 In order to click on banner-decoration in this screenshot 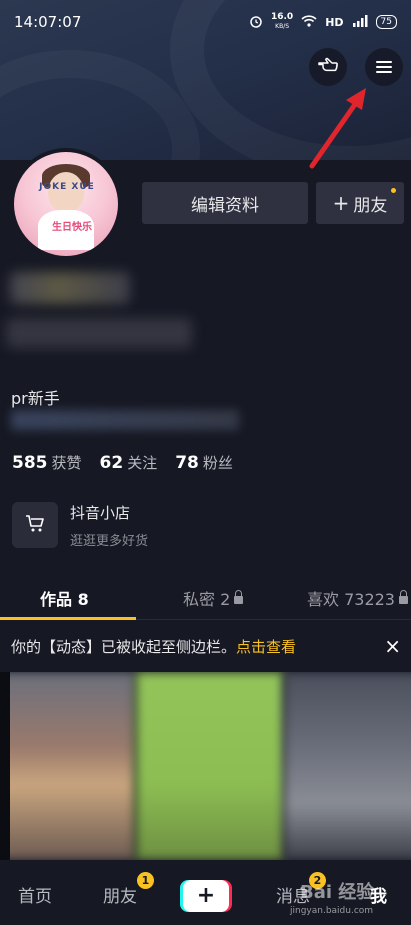, I will do `click(100, 105)`.